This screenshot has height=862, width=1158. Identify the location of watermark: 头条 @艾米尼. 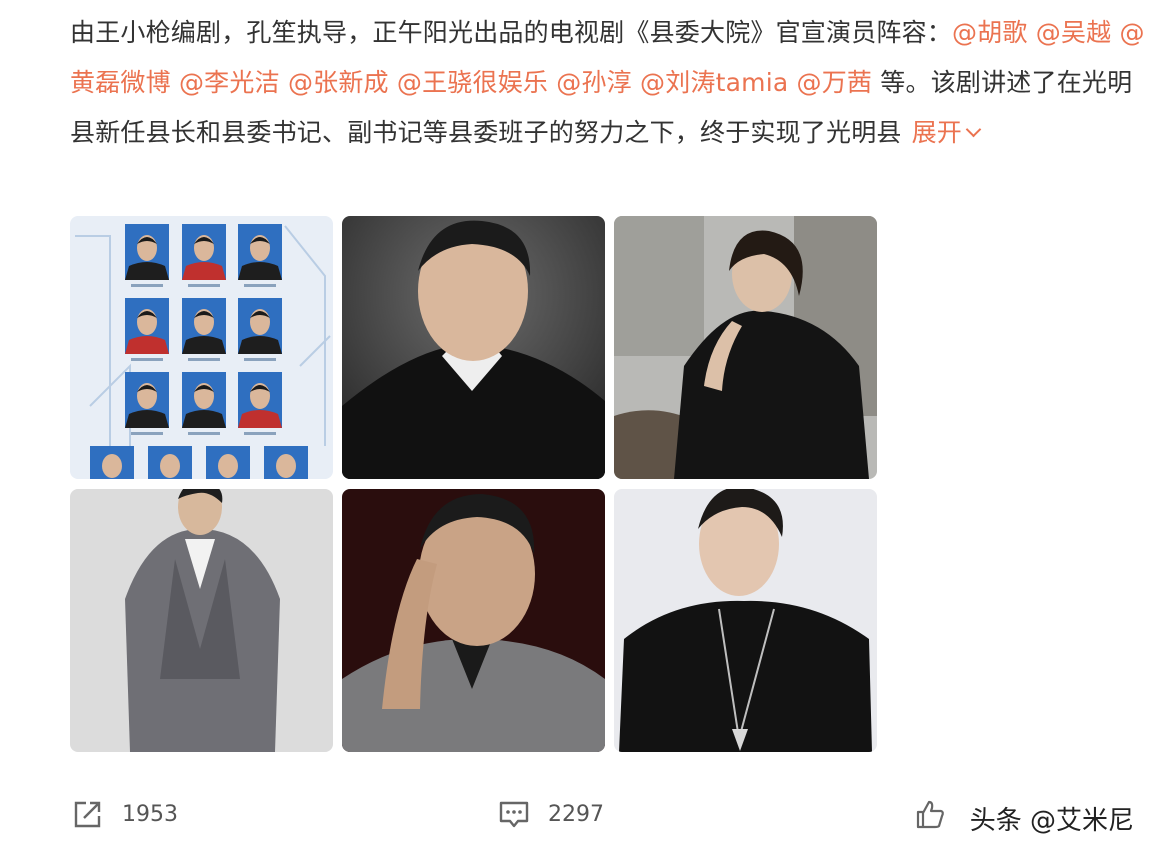
(1051, 821).